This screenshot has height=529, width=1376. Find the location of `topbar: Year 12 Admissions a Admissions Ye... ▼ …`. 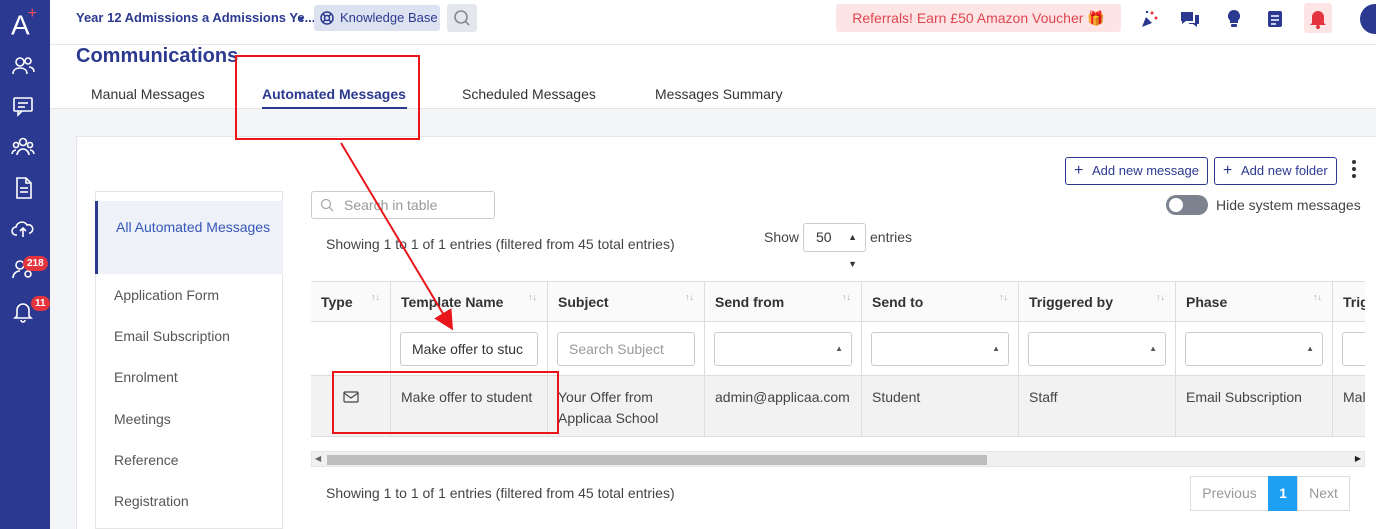

topbar: Year 12 Admissions a Admissions Ye... ▼ … is located at coordinates (713, 22).